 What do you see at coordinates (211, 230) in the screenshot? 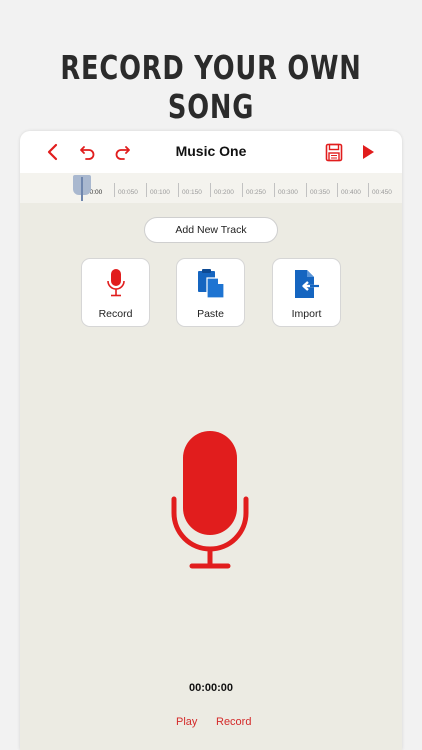
I see `add-new-track-button: Add New Track` at bounding box center [211, 230].